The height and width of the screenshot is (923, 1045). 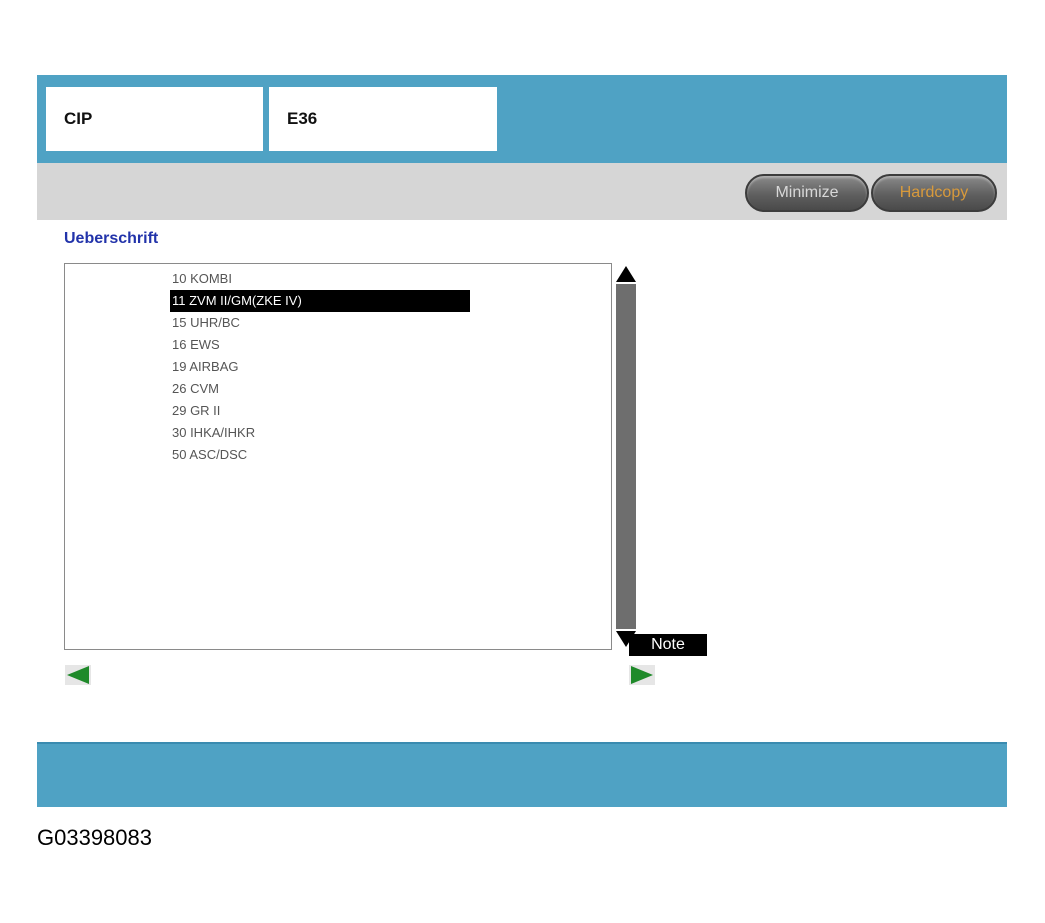 What do you see at coordinates (320, 389) in the screenshot?
I see `list-item: 26 CVM` at bounding box center [320, 389].